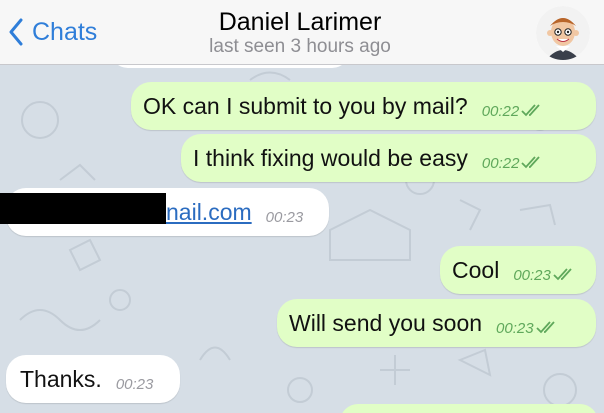 Image resolution: width=604 pixels, height=413 pixels. Describe the element at coordinates (330, 157) in the screenshot. I see `message-text: I think fixing would be easy` at that location.